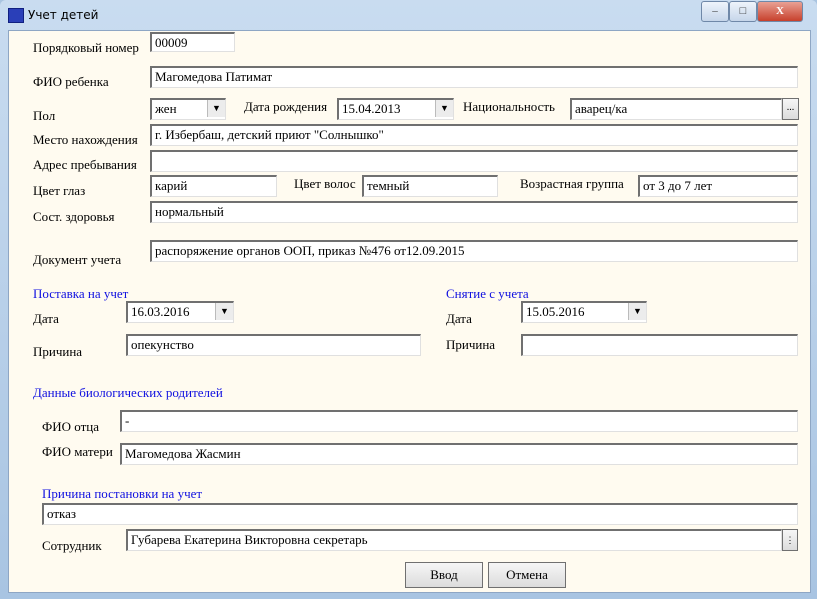 This screenshot has width=817, height=599. I want to click on cause-input: отказ, so click(420, 514).